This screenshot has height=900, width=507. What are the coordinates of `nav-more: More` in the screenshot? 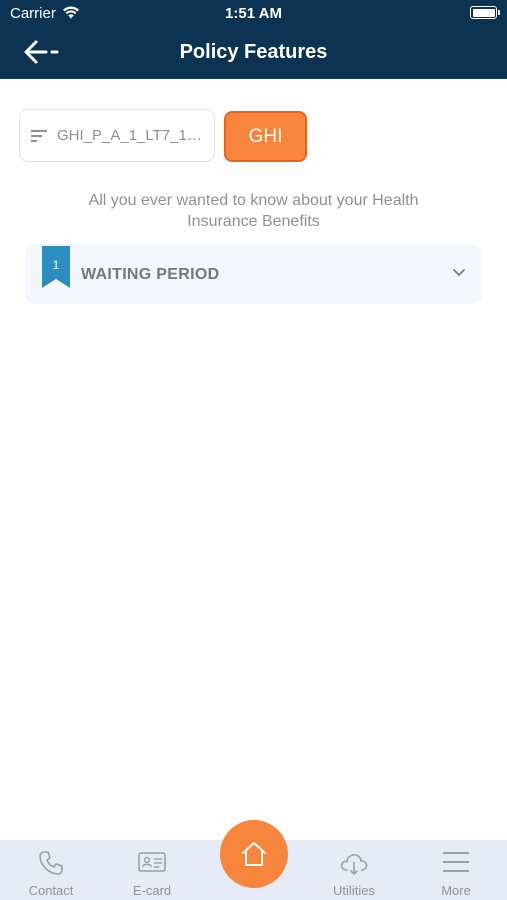 It's located at (456, 870).